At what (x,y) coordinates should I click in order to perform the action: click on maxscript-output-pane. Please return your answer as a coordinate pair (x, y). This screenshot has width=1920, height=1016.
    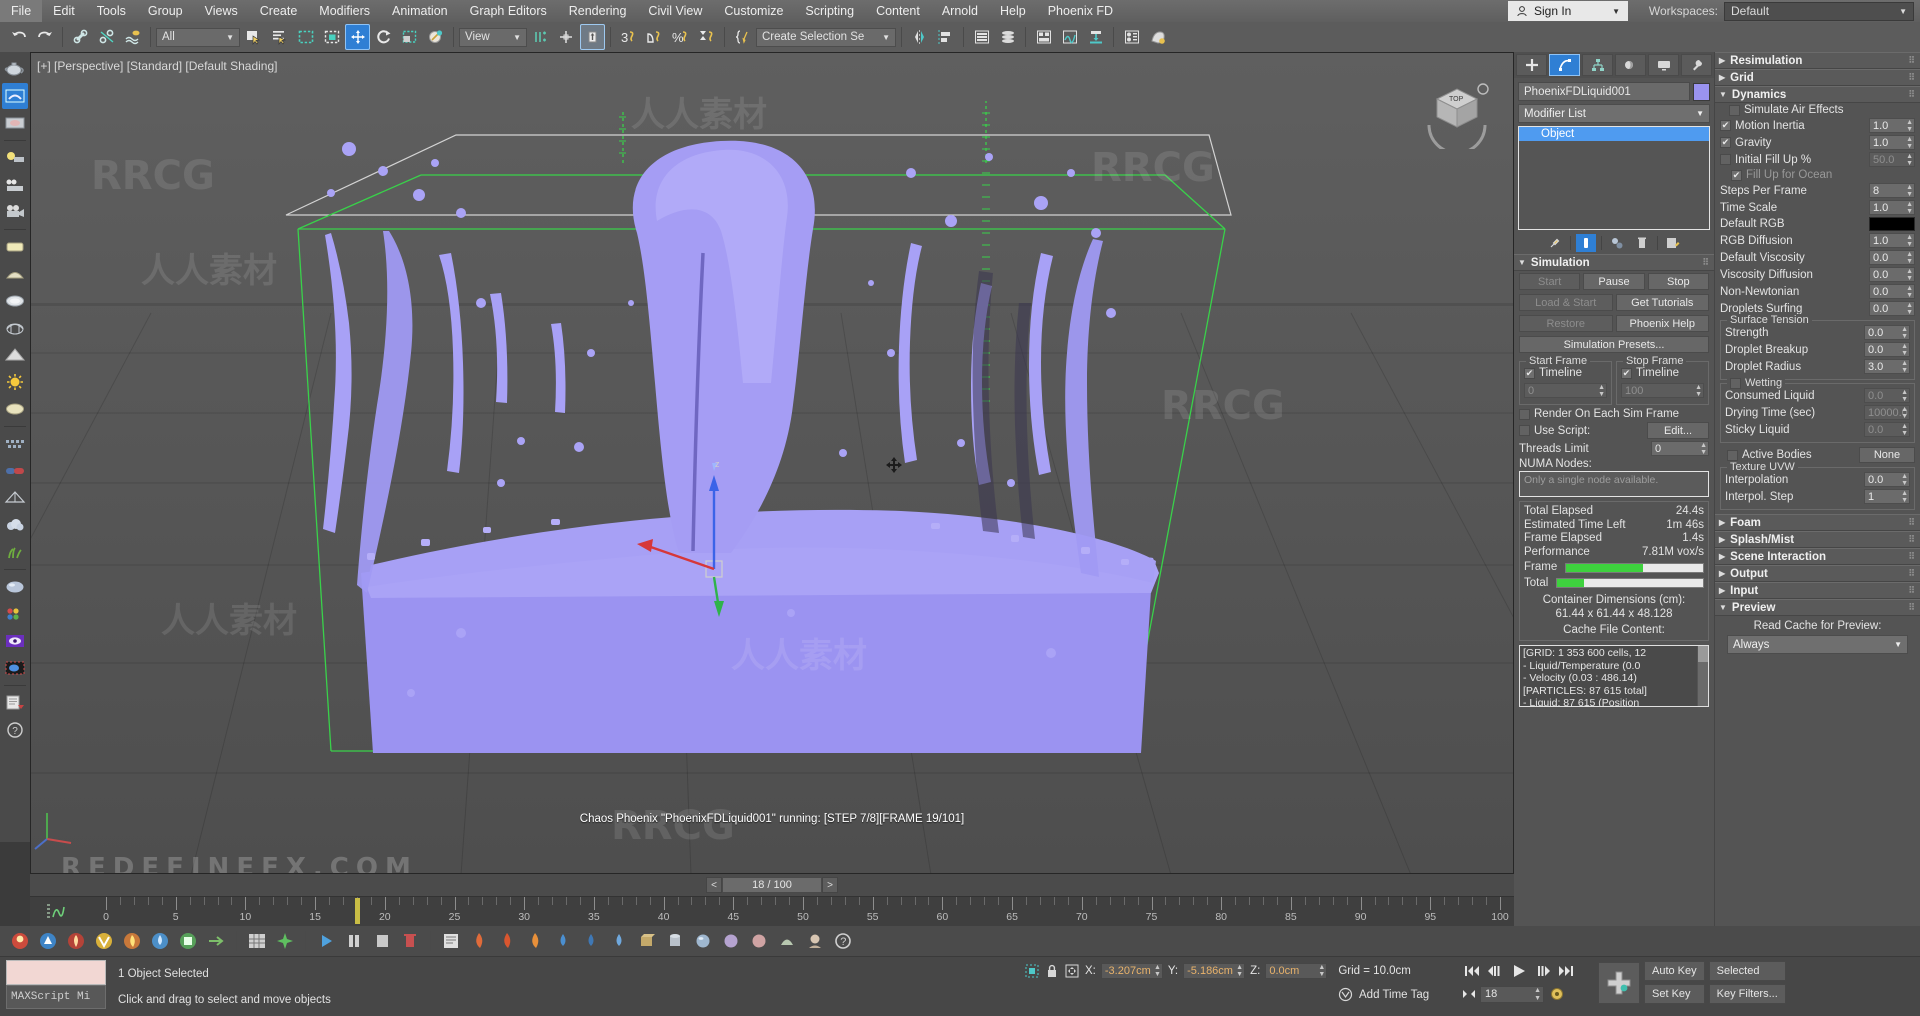
    Looking at the image, I should click on (56, 972).